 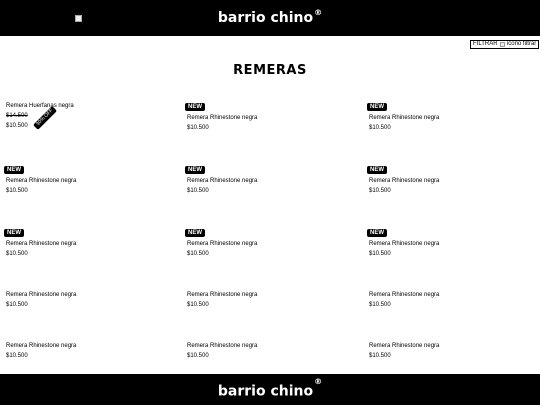 What do you see at coordinates (45, 117) in the screenshot?
I see `discount-badge: 30% OFF` at bounding box center [45, 117].